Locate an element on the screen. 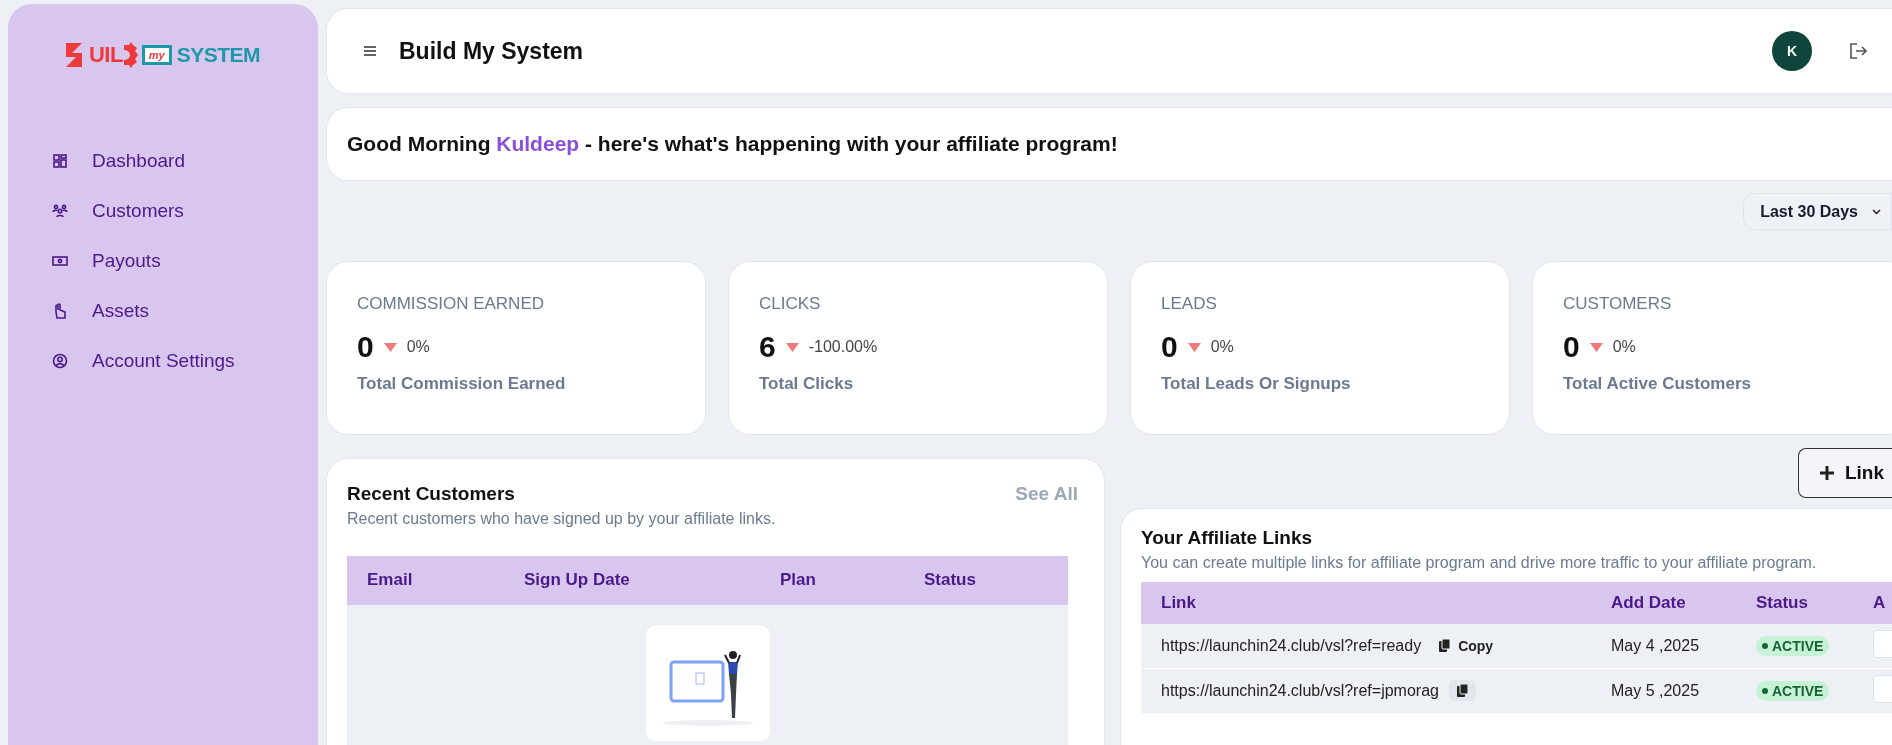 Image resolution: width=1892 pixels, height=745 pixels. logo-text: UIL is located at coordinates (105, 55).